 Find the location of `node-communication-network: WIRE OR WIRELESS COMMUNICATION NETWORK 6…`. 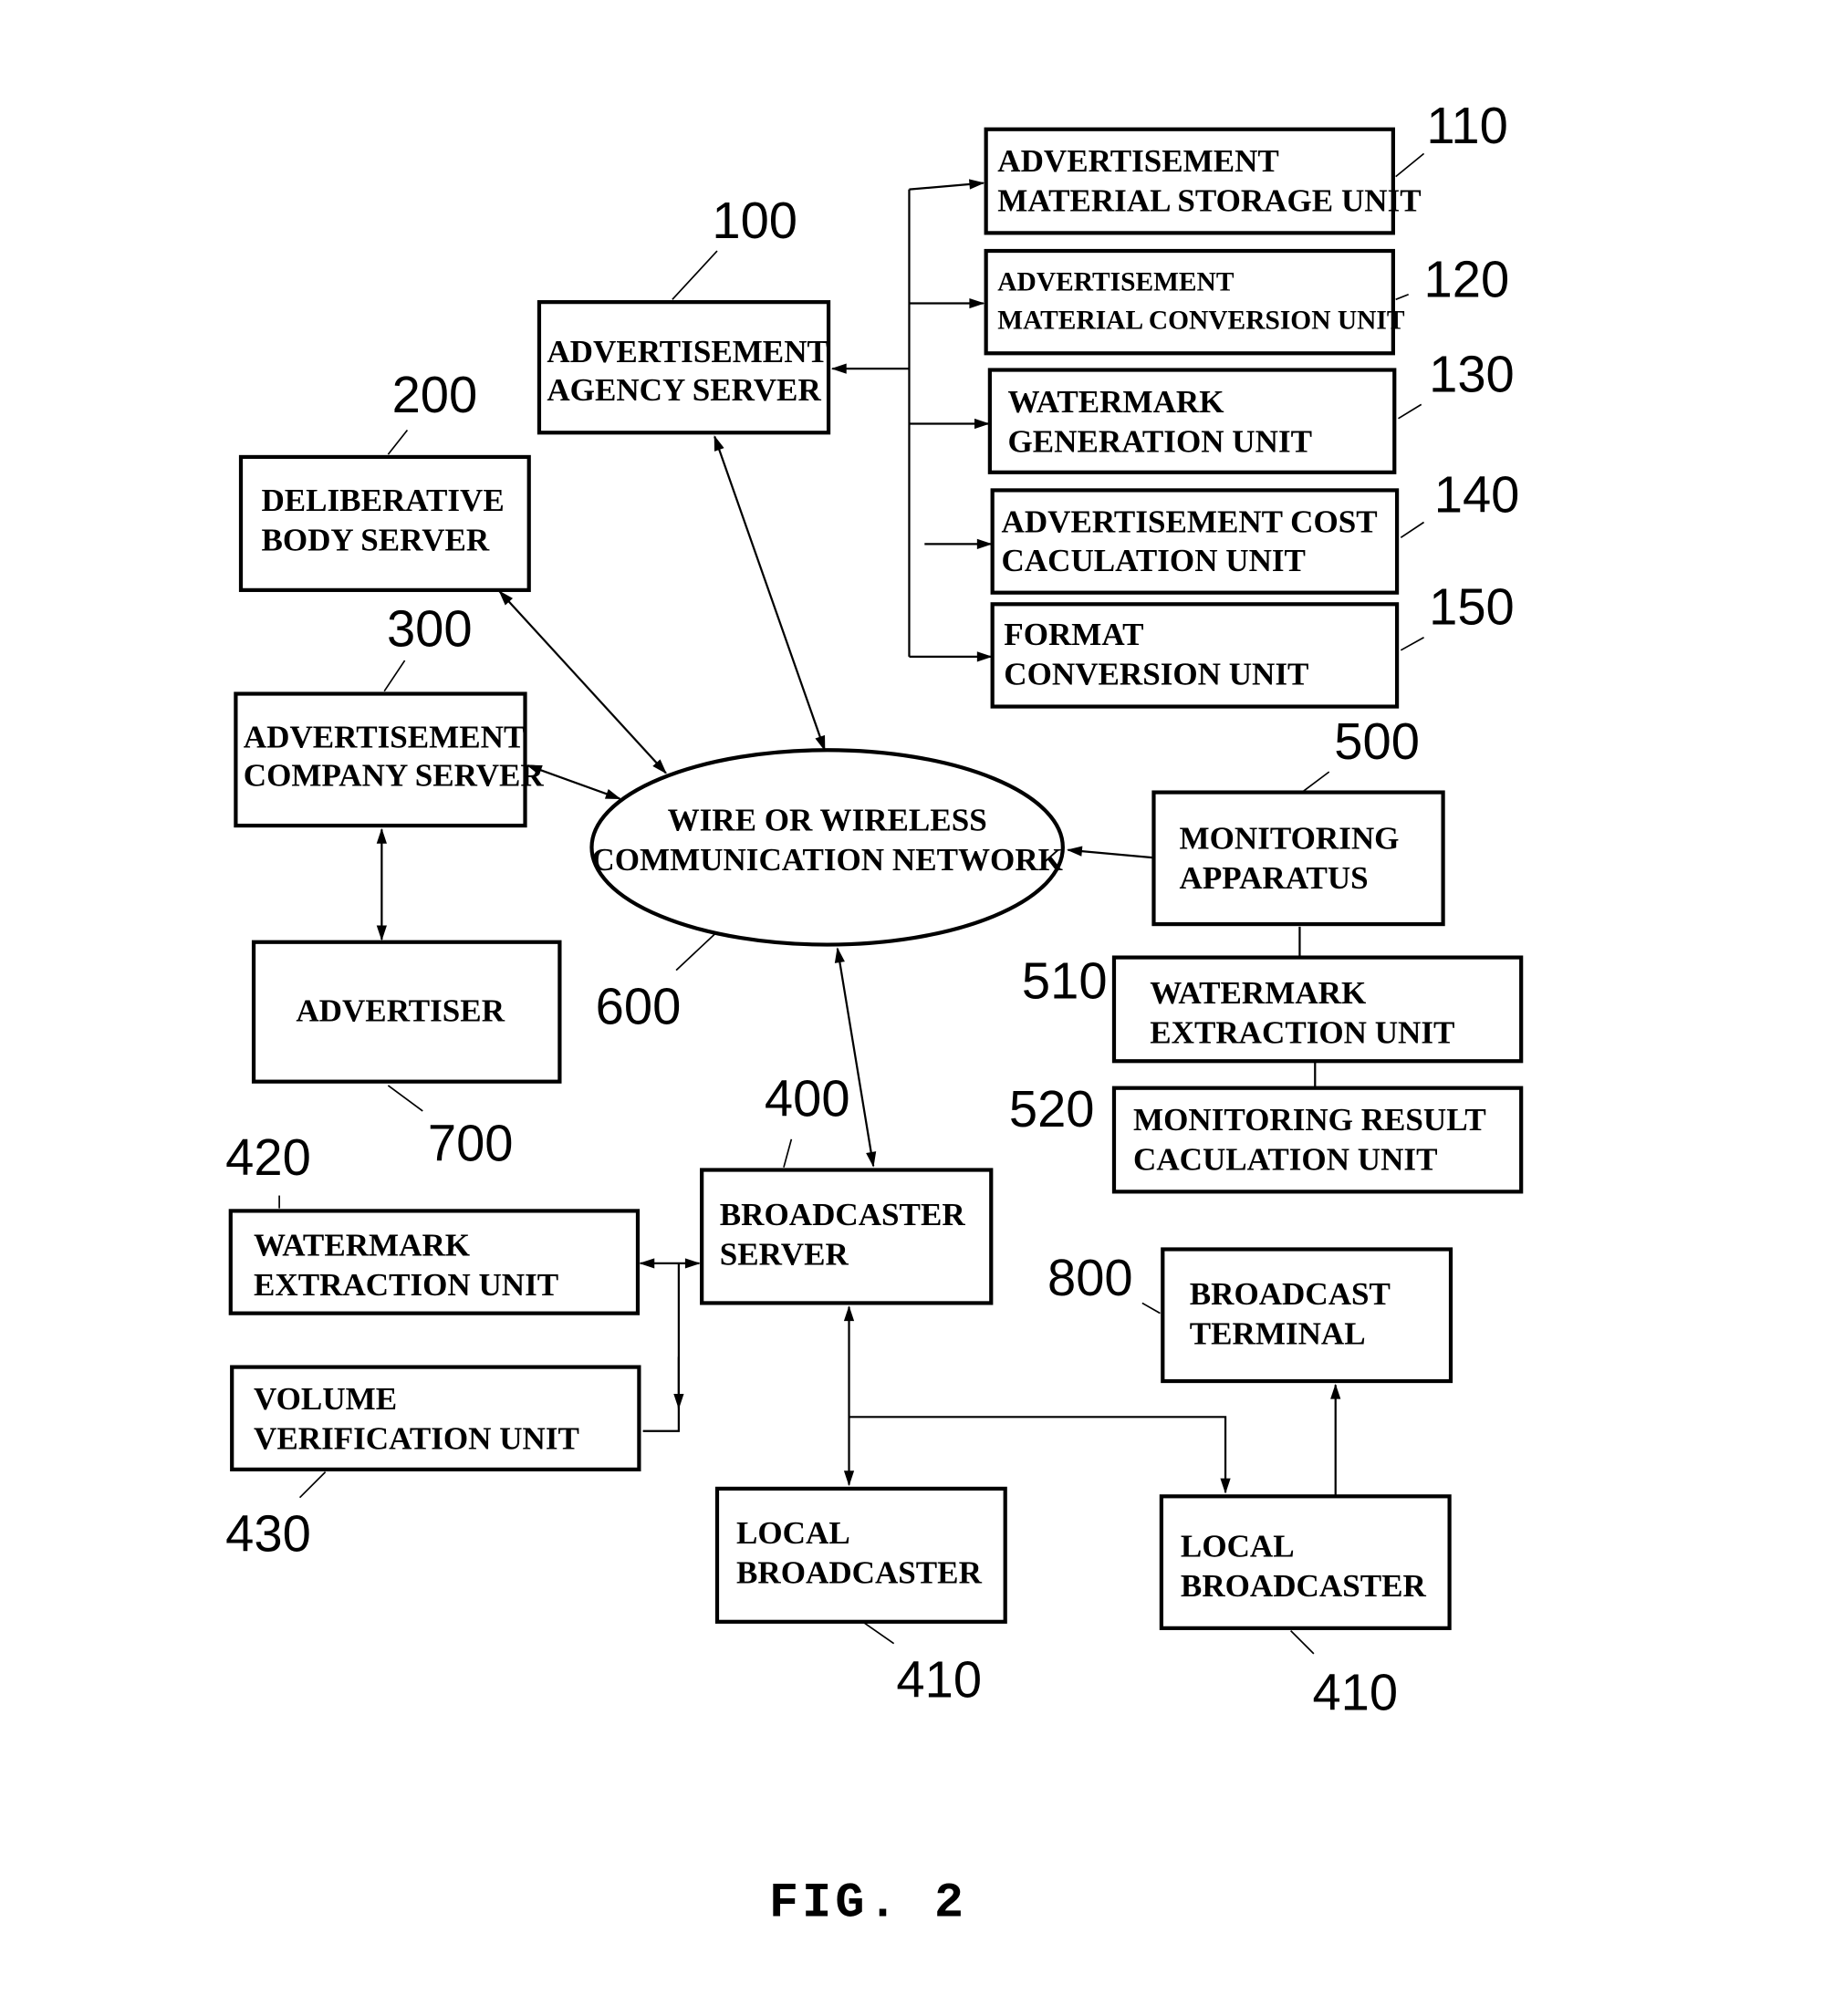

node-communication-network: WIRE OR WIRELESS COMMUNICATION NETWORK 6… is located at coordinates (827, 892).